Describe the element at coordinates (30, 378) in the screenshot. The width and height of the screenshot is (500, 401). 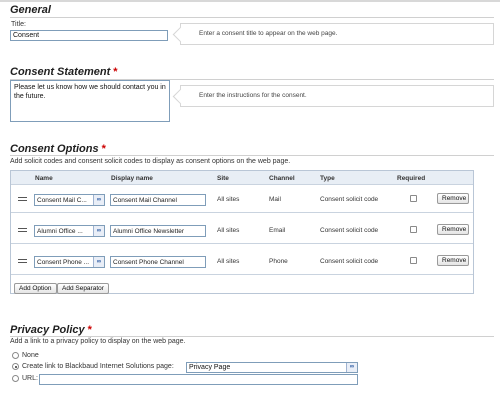
I see `radio-url-label: URL:` at that location.